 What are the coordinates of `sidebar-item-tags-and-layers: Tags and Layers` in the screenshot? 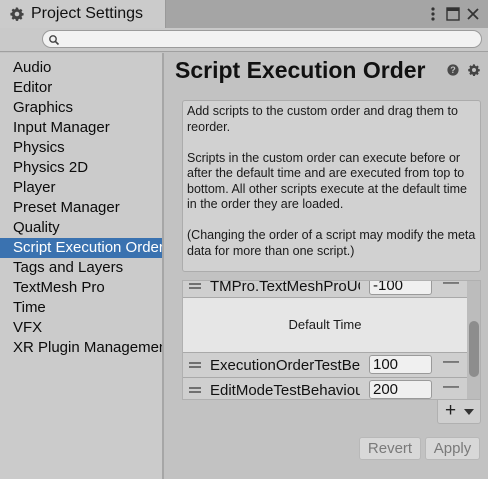 It's located at (81, 268).